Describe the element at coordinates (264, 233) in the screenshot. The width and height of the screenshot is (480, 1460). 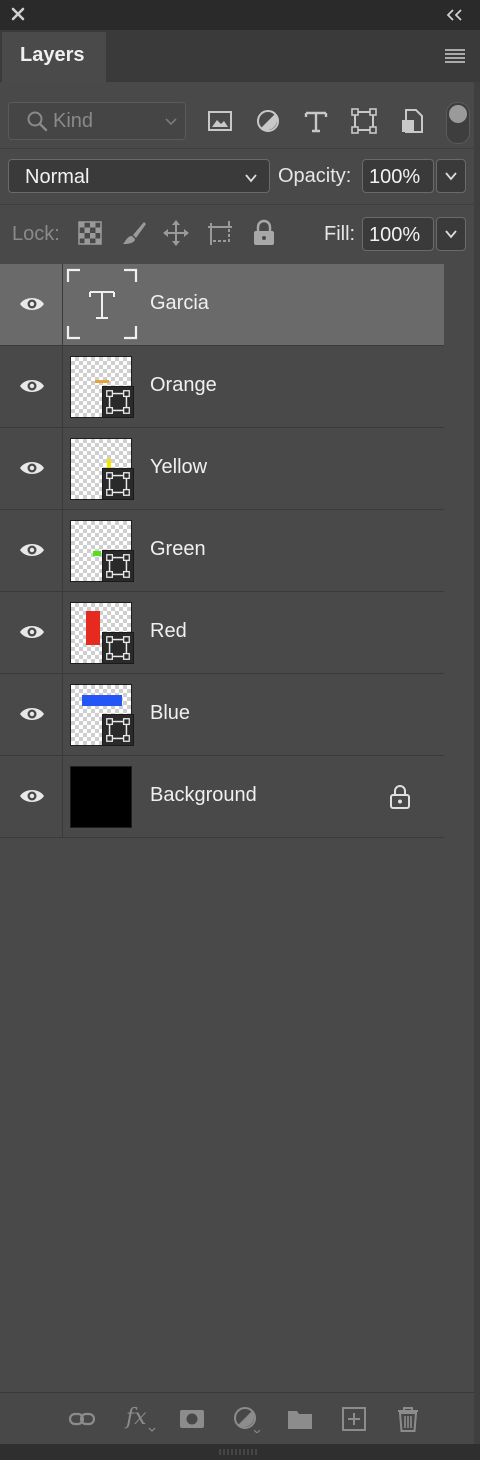
I see `lock-all-icon` at that location.